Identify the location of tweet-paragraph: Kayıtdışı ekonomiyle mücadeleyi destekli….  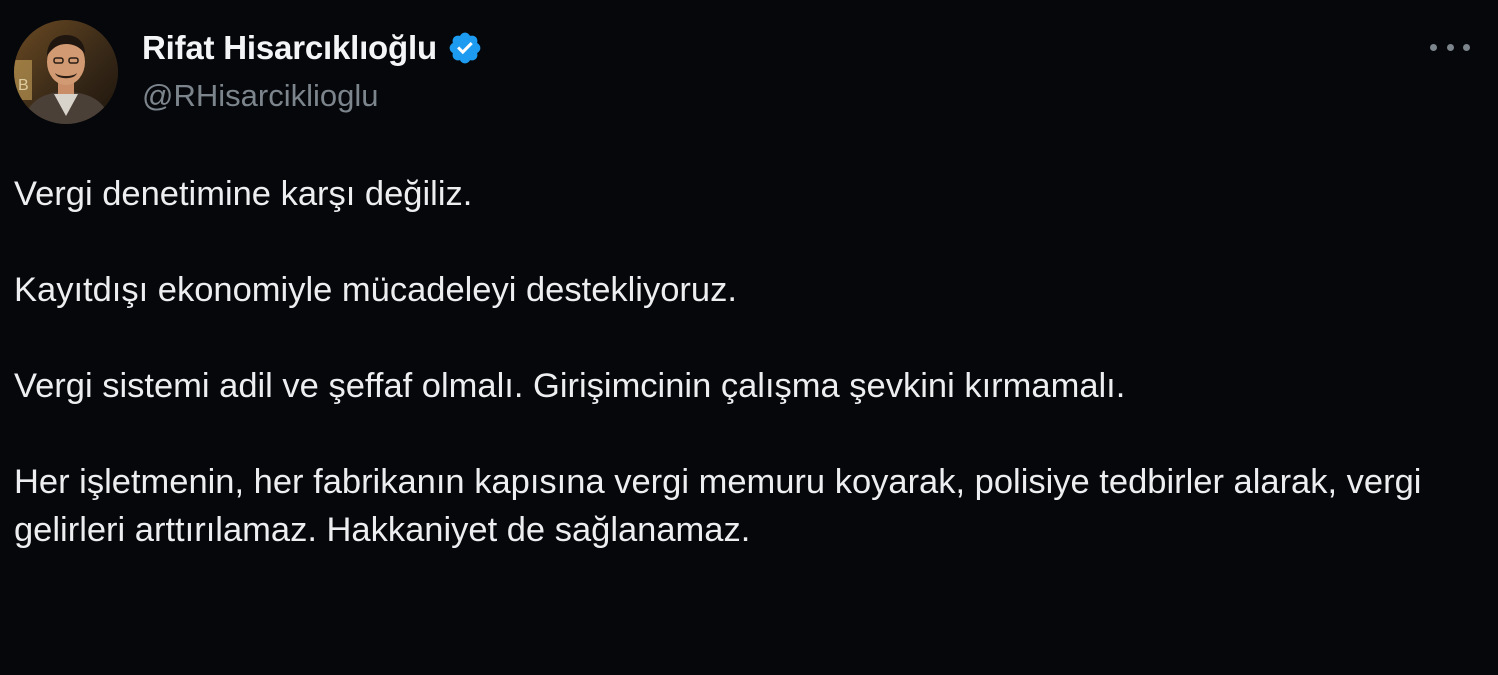
(375, 290).